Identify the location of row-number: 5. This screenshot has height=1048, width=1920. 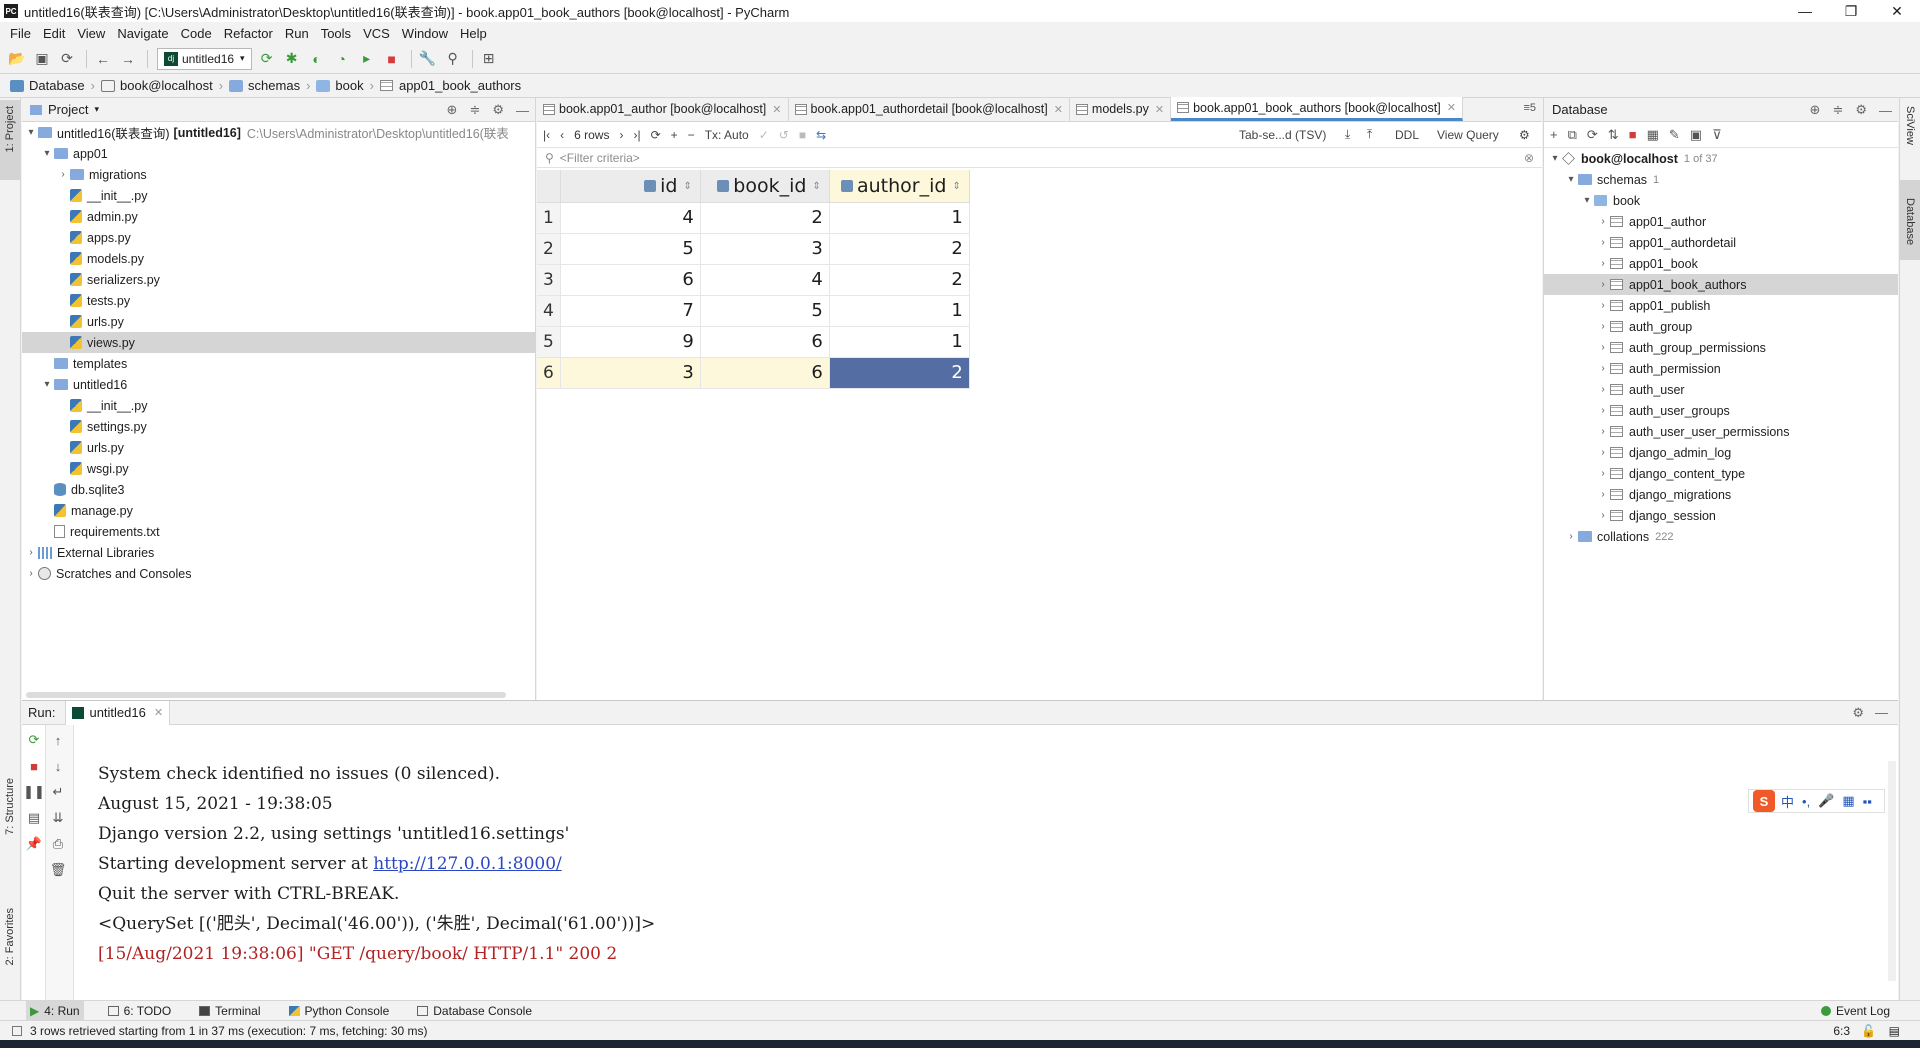
(549, 342).